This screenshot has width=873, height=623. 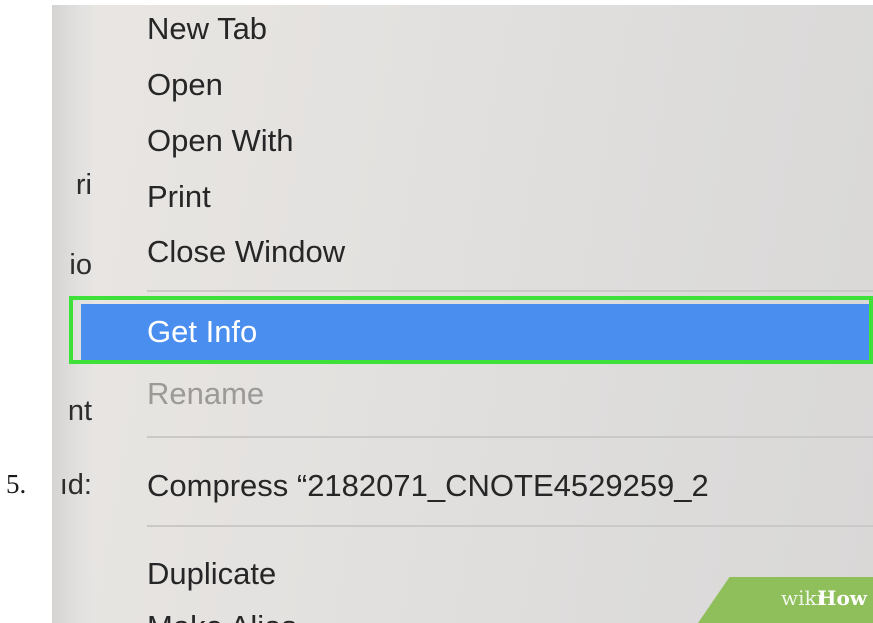 I want to click on watermark-how-text: How, so click(x=842, y=598).